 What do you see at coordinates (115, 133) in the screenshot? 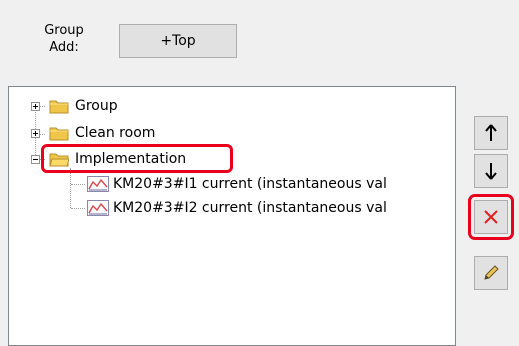
I see `tree-node-label: Clean room` at bounding box center [115, 133].